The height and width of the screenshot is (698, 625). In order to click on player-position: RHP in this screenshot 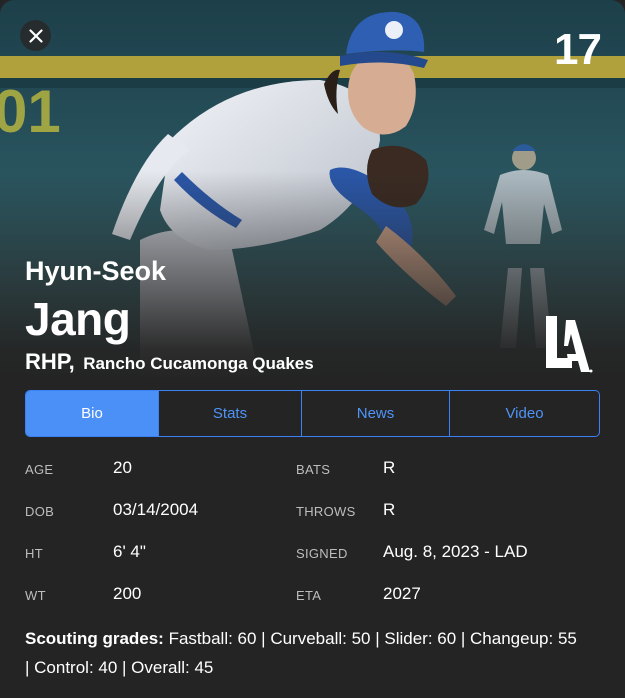, I will do `click(47, 361)`.